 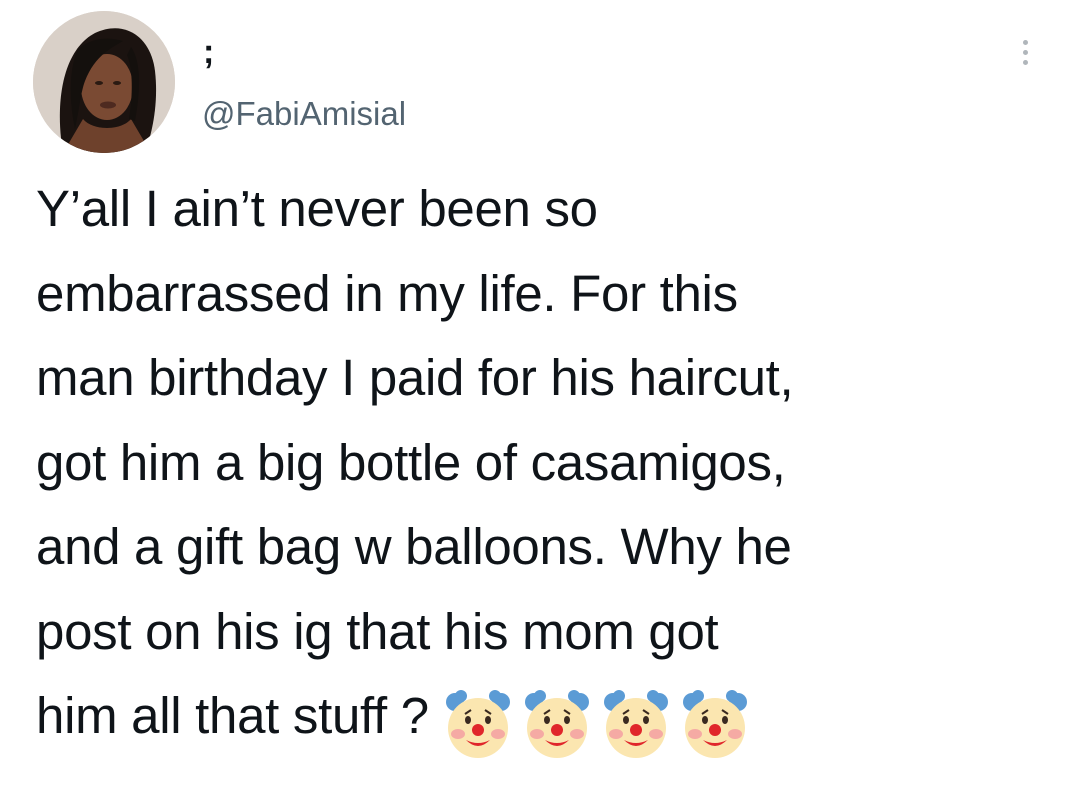 I want to click on tweet-text-line: Y’all I ain’t never been so, so click(x=317, y=208).